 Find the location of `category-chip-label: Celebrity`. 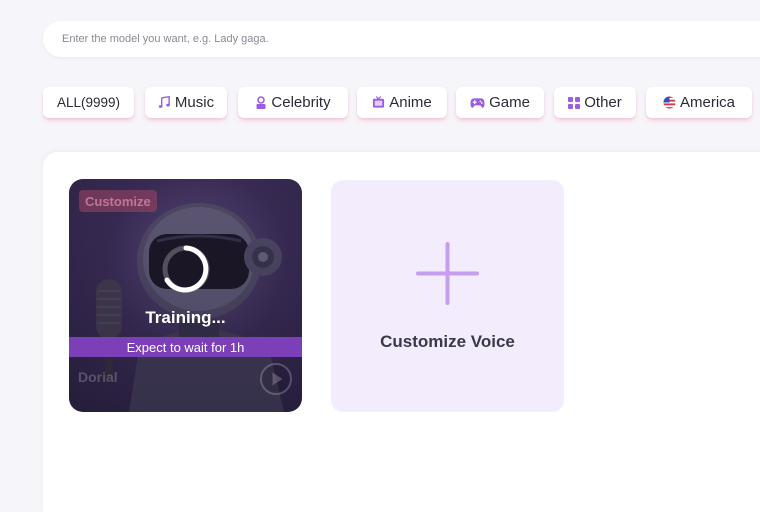

category-chip-label: Celebrity is located at coordinates (301, 102).